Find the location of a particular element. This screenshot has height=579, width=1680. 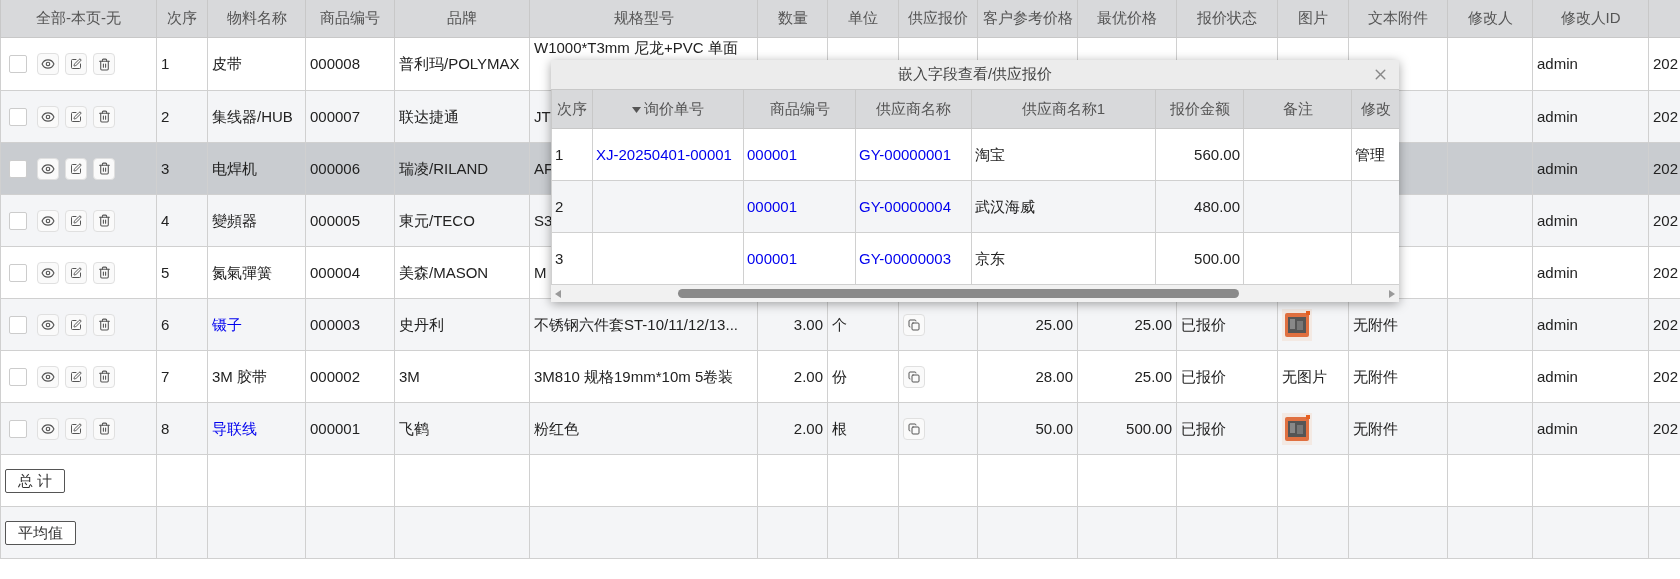

column-header: 修改 is located at coordinates (1375, 108).